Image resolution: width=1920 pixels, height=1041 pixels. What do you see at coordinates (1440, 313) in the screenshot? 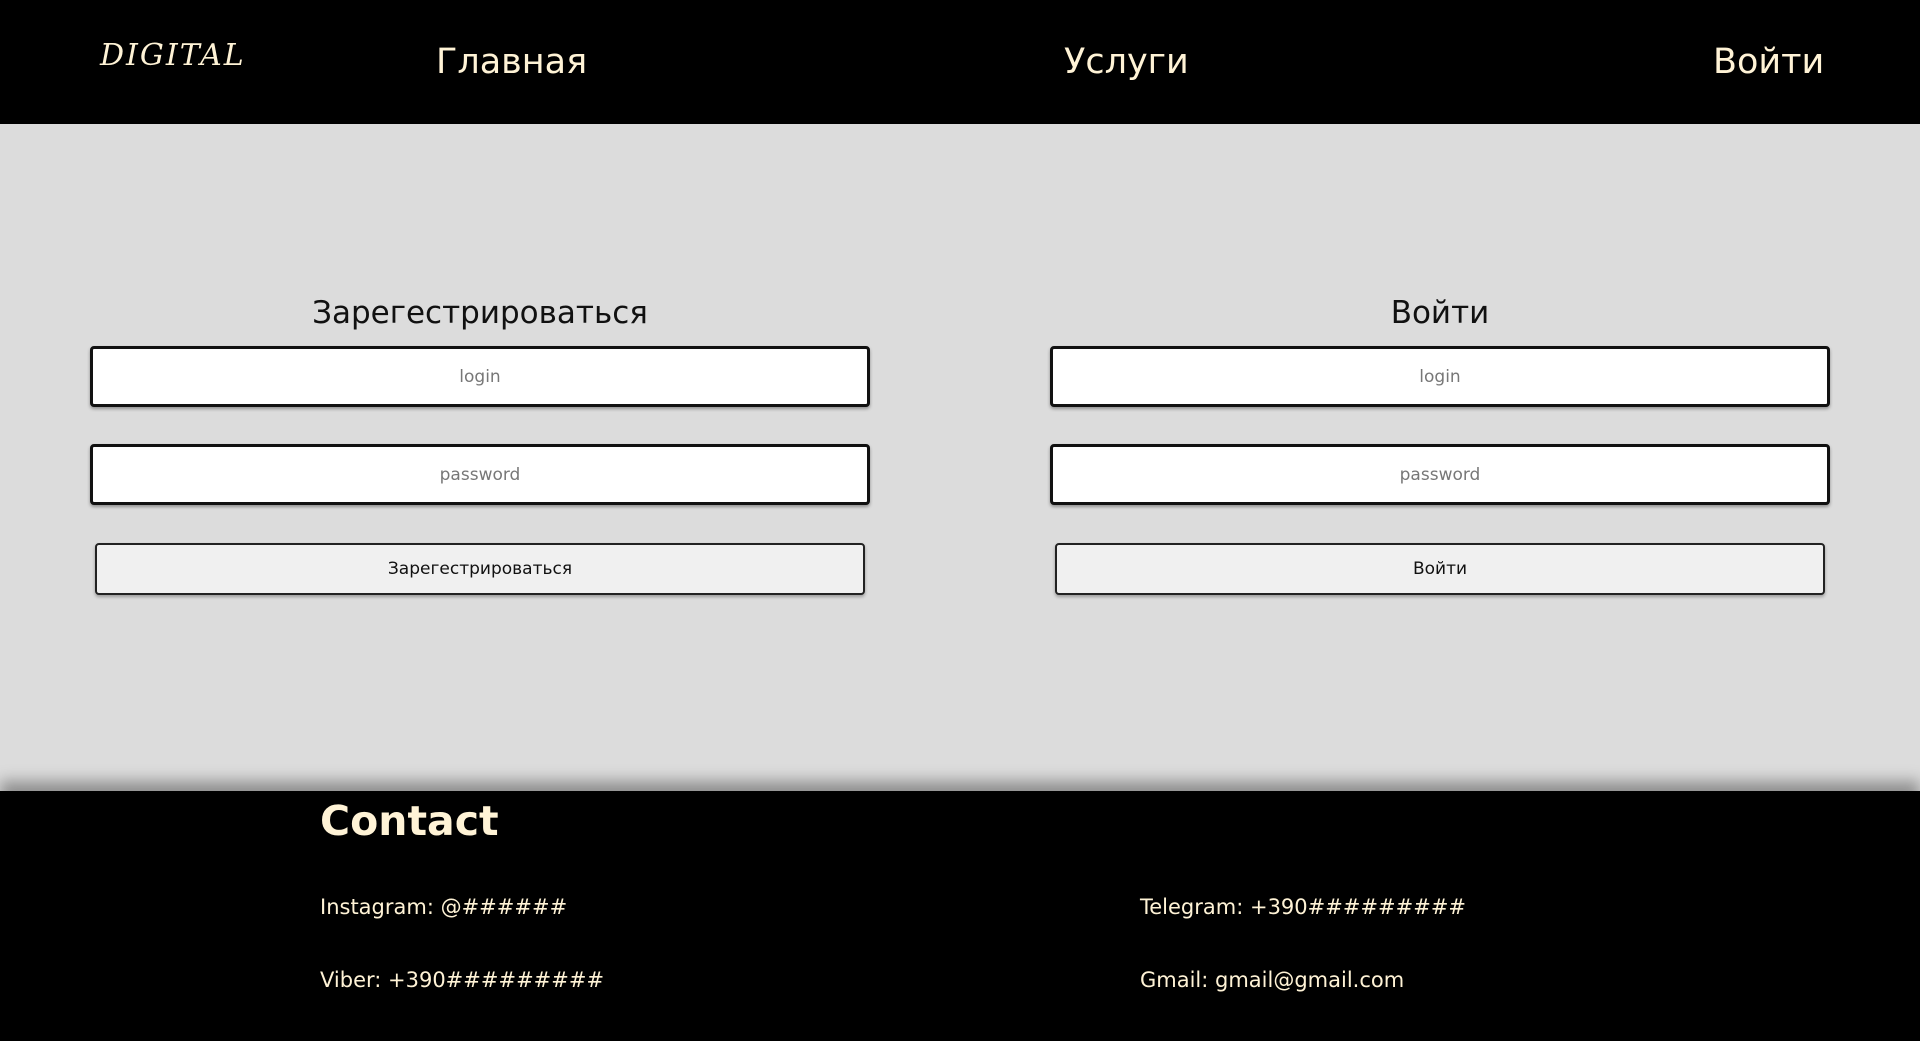
I see `signin-form-title: Войти` at bounding box center [1440, 313].